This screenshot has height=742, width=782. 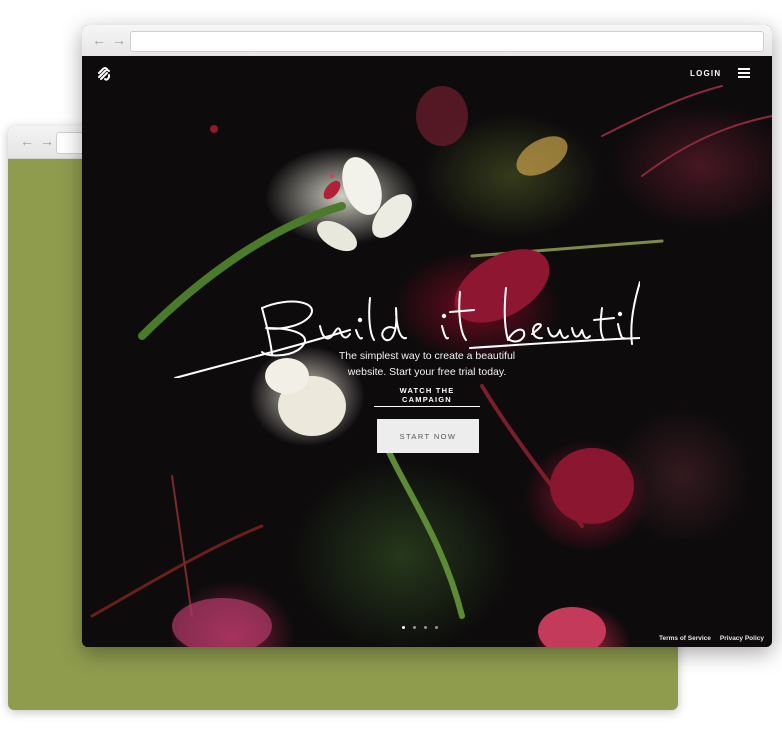 I want to click on squarespace-logo-icon, so click(x=104, y=74).